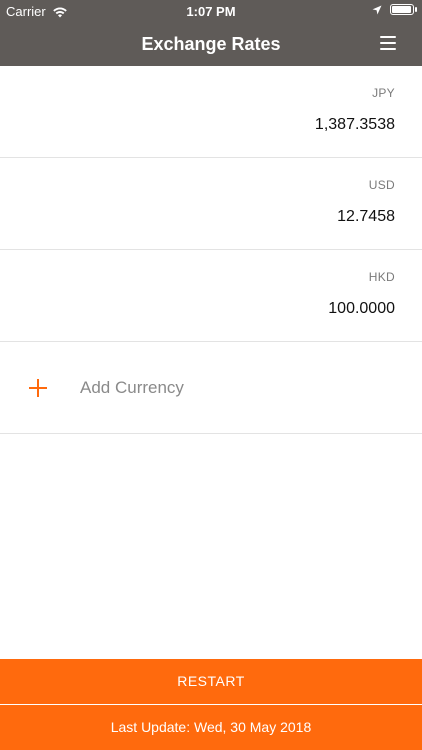 The height and width of the screenshot is (750, 422). I want to click on status-right-group, so click(394, 9).